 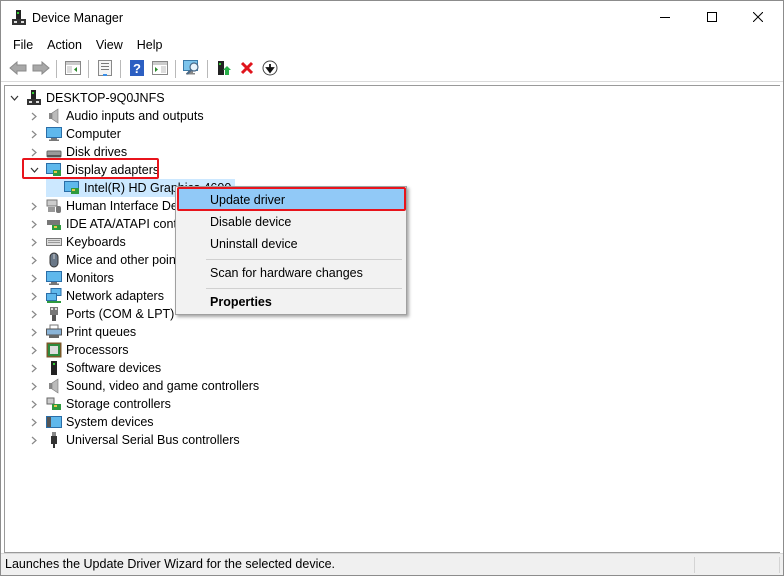 What do you see at coordinates (291, 302) in the screenshot?
I see `ctx-properties: Properties` at bounding box center [291, 302].